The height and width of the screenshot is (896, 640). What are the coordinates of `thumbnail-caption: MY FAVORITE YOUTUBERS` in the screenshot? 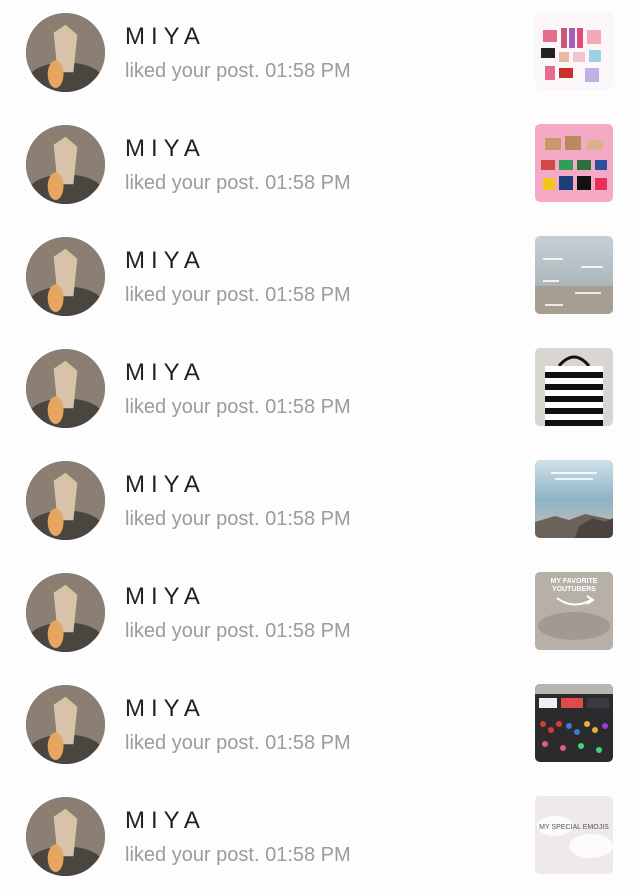 It's located at (574, 585).